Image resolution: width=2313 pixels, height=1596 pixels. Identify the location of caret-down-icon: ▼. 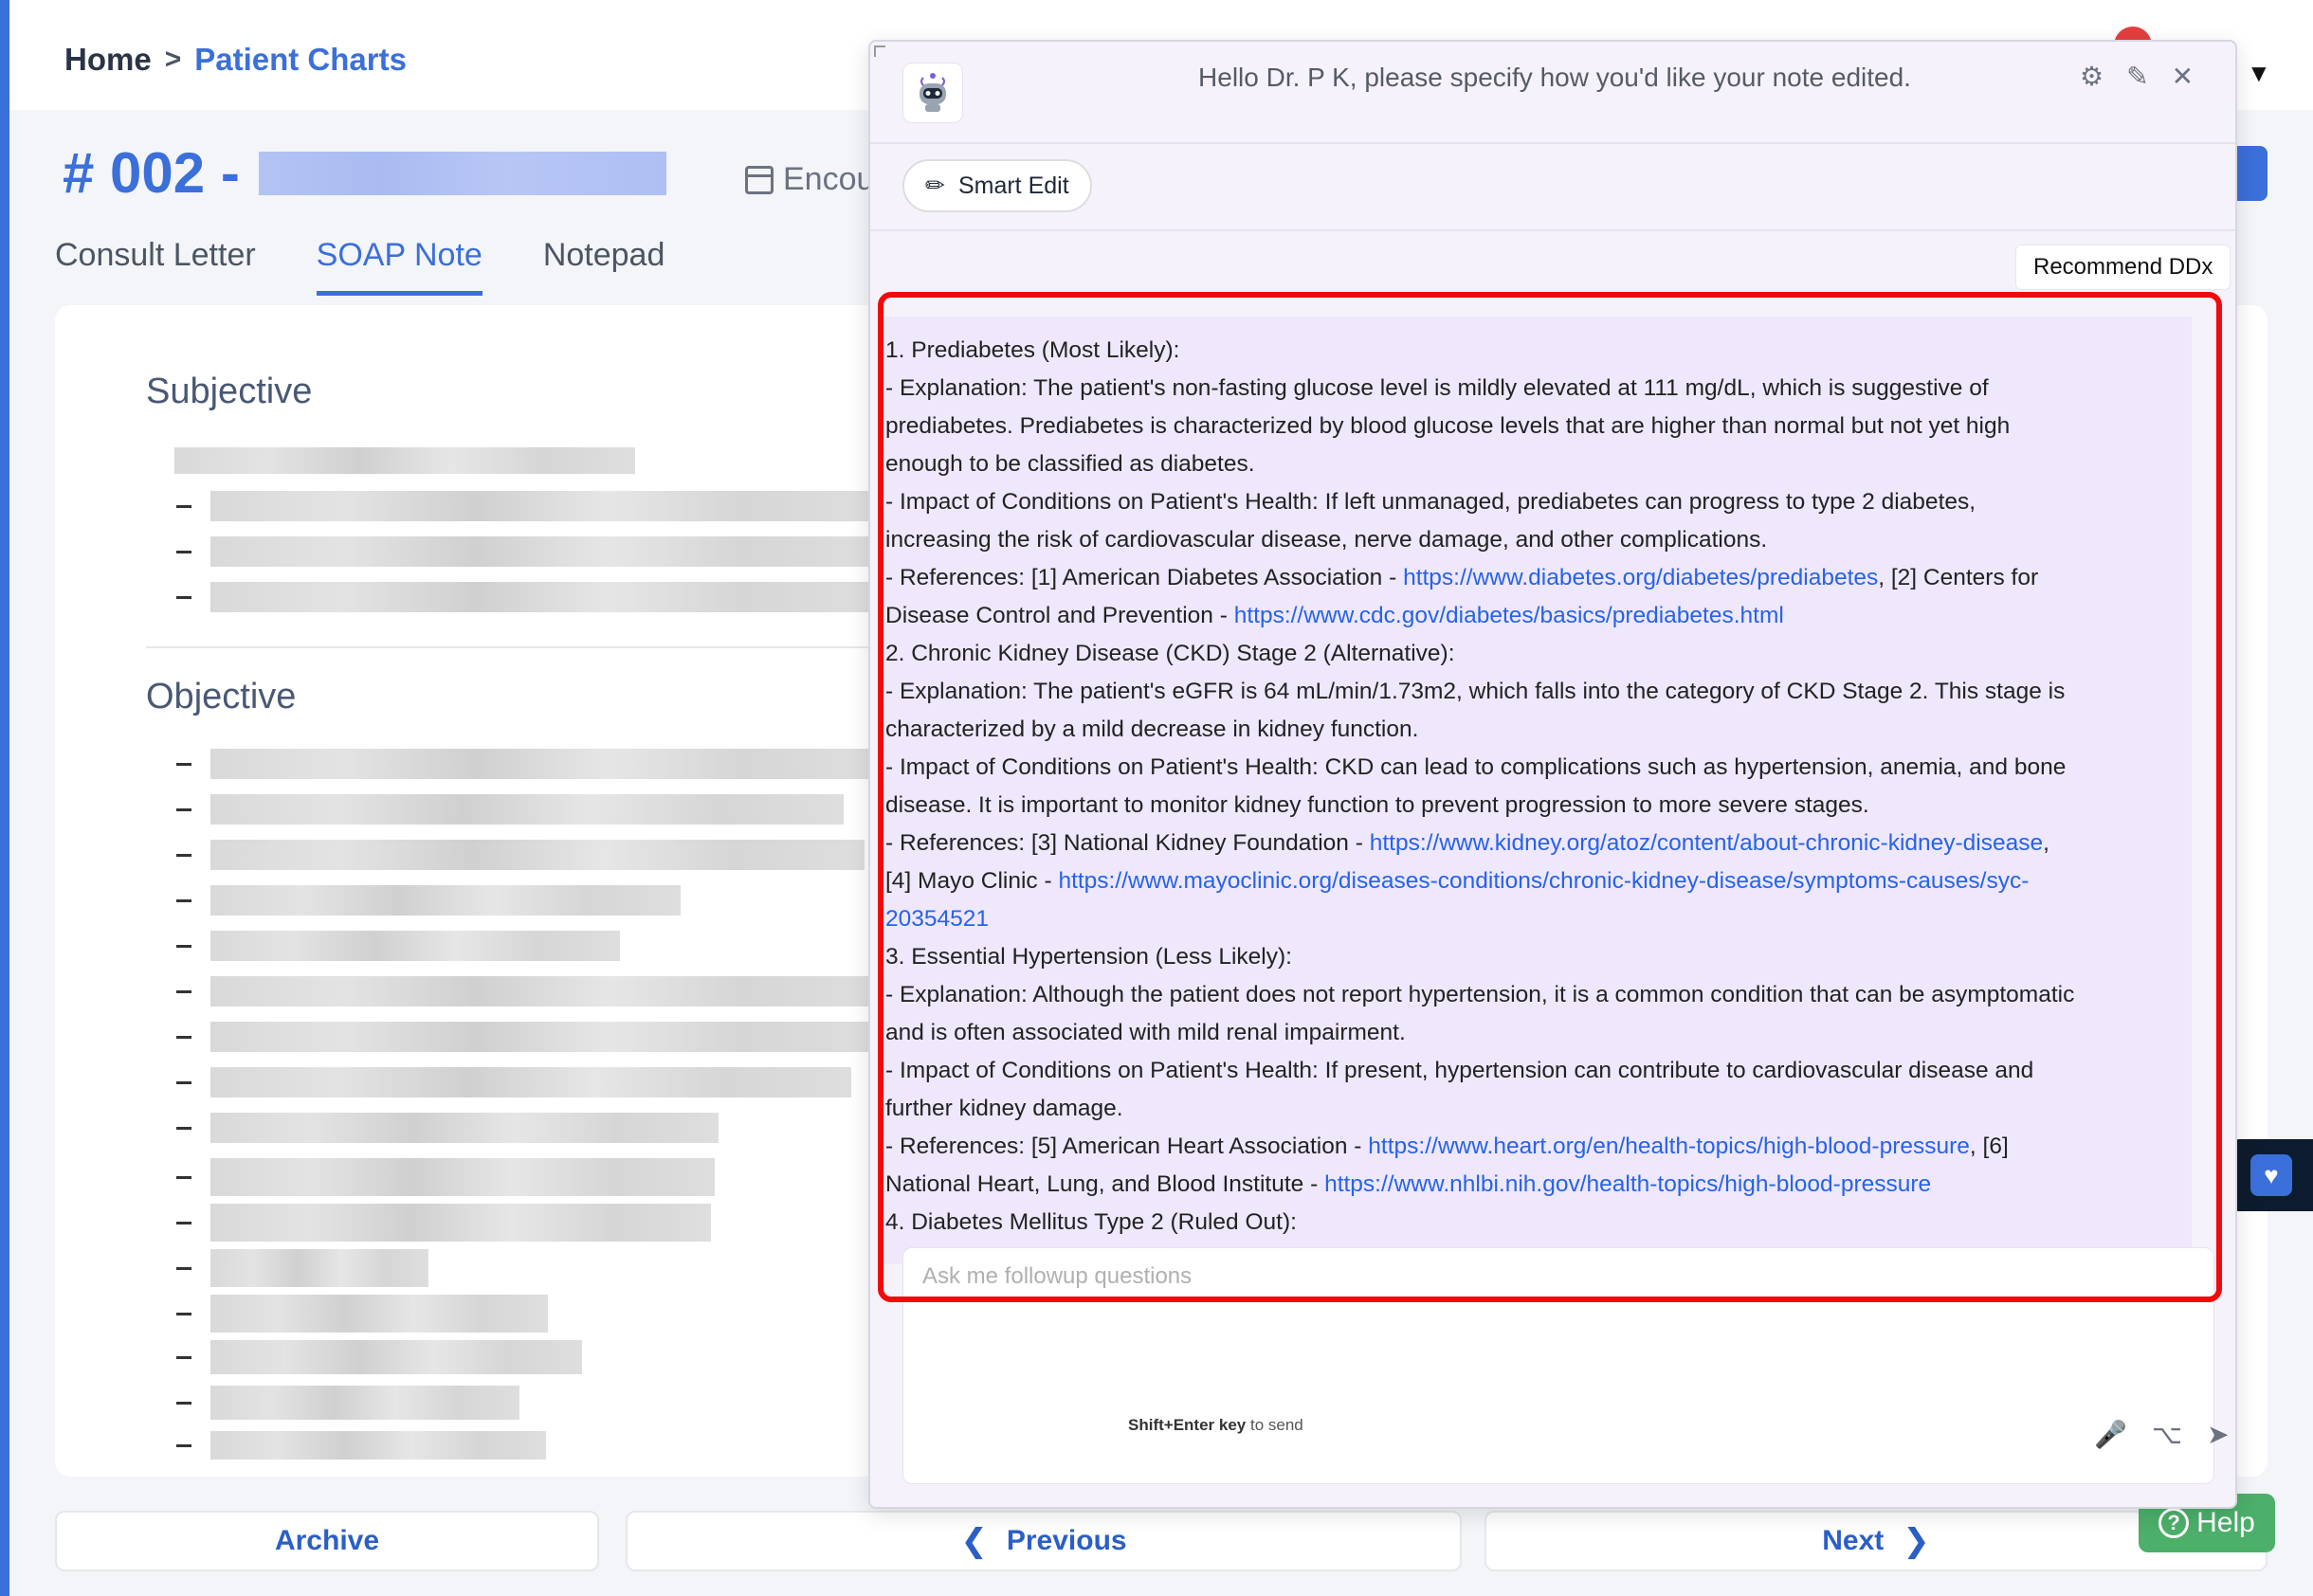
(2259, 73).